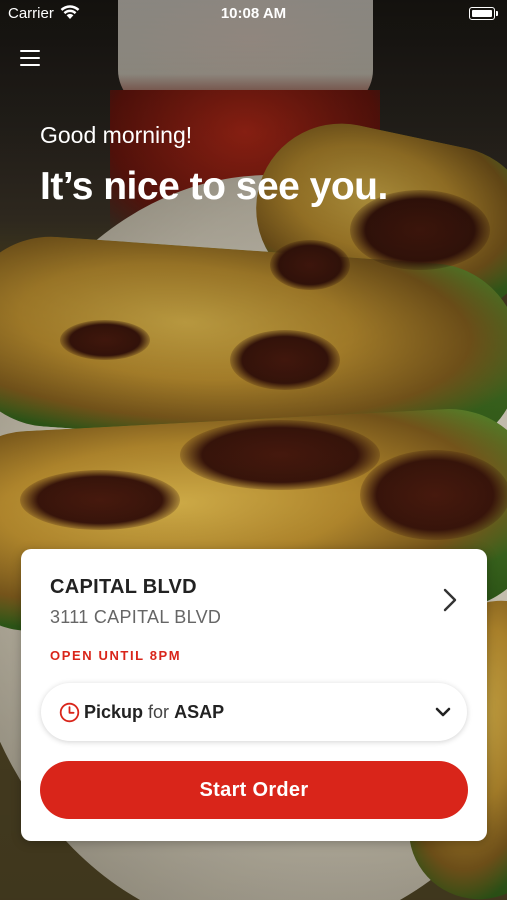 The height and width of the screenshot is (900, 507). Describe the element at coordinates (254, 790) in the screenshot. I see `start-order-button: Start Order` at that location.